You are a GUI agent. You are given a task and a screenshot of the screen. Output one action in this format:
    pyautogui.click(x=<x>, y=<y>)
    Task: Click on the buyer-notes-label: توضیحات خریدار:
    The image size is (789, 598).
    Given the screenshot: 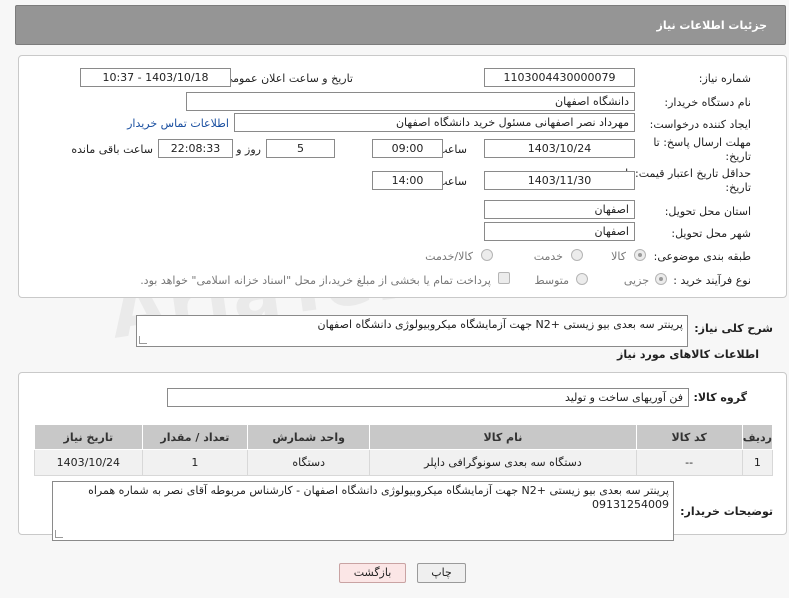 What is the action you would take?
    pyautogui.click(x=726, y=511)
    